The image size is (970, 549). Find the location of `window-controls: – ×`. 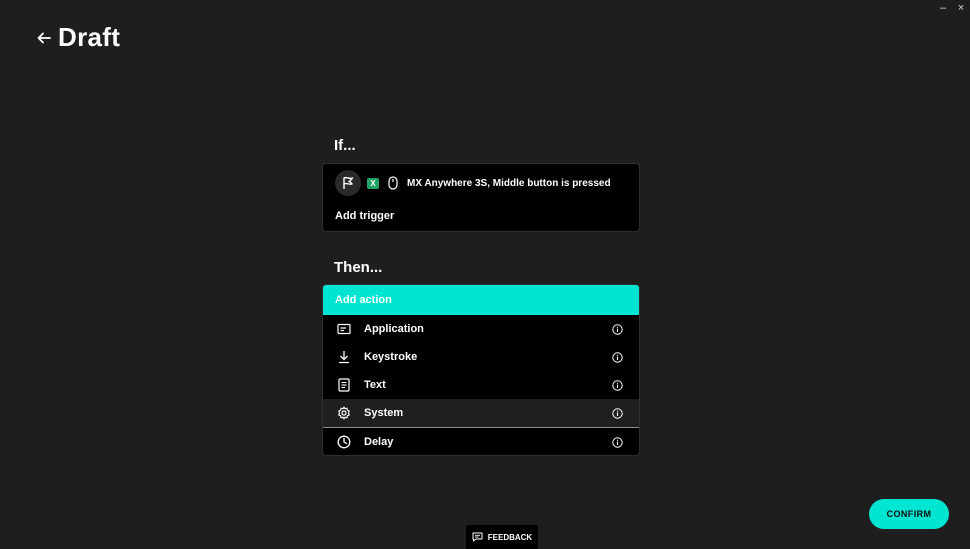

window-controls: – × is located at coordinates (952, 8).